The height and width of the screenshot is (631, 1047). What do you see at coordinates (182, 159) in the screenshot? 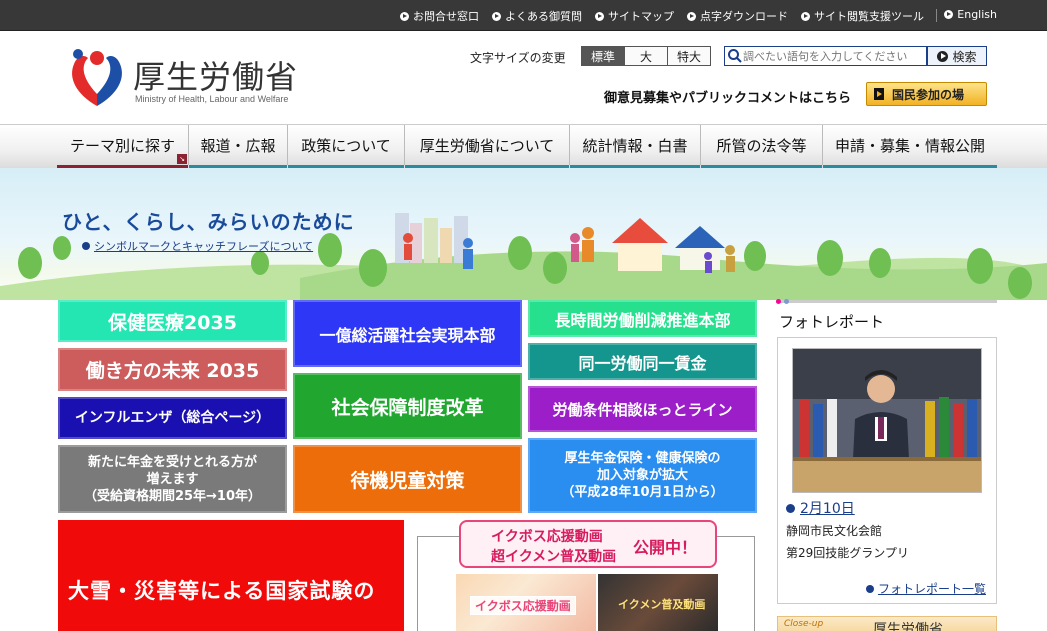
I see `dropdown-corner-icon: ↘` at bounding box center [182, 159].